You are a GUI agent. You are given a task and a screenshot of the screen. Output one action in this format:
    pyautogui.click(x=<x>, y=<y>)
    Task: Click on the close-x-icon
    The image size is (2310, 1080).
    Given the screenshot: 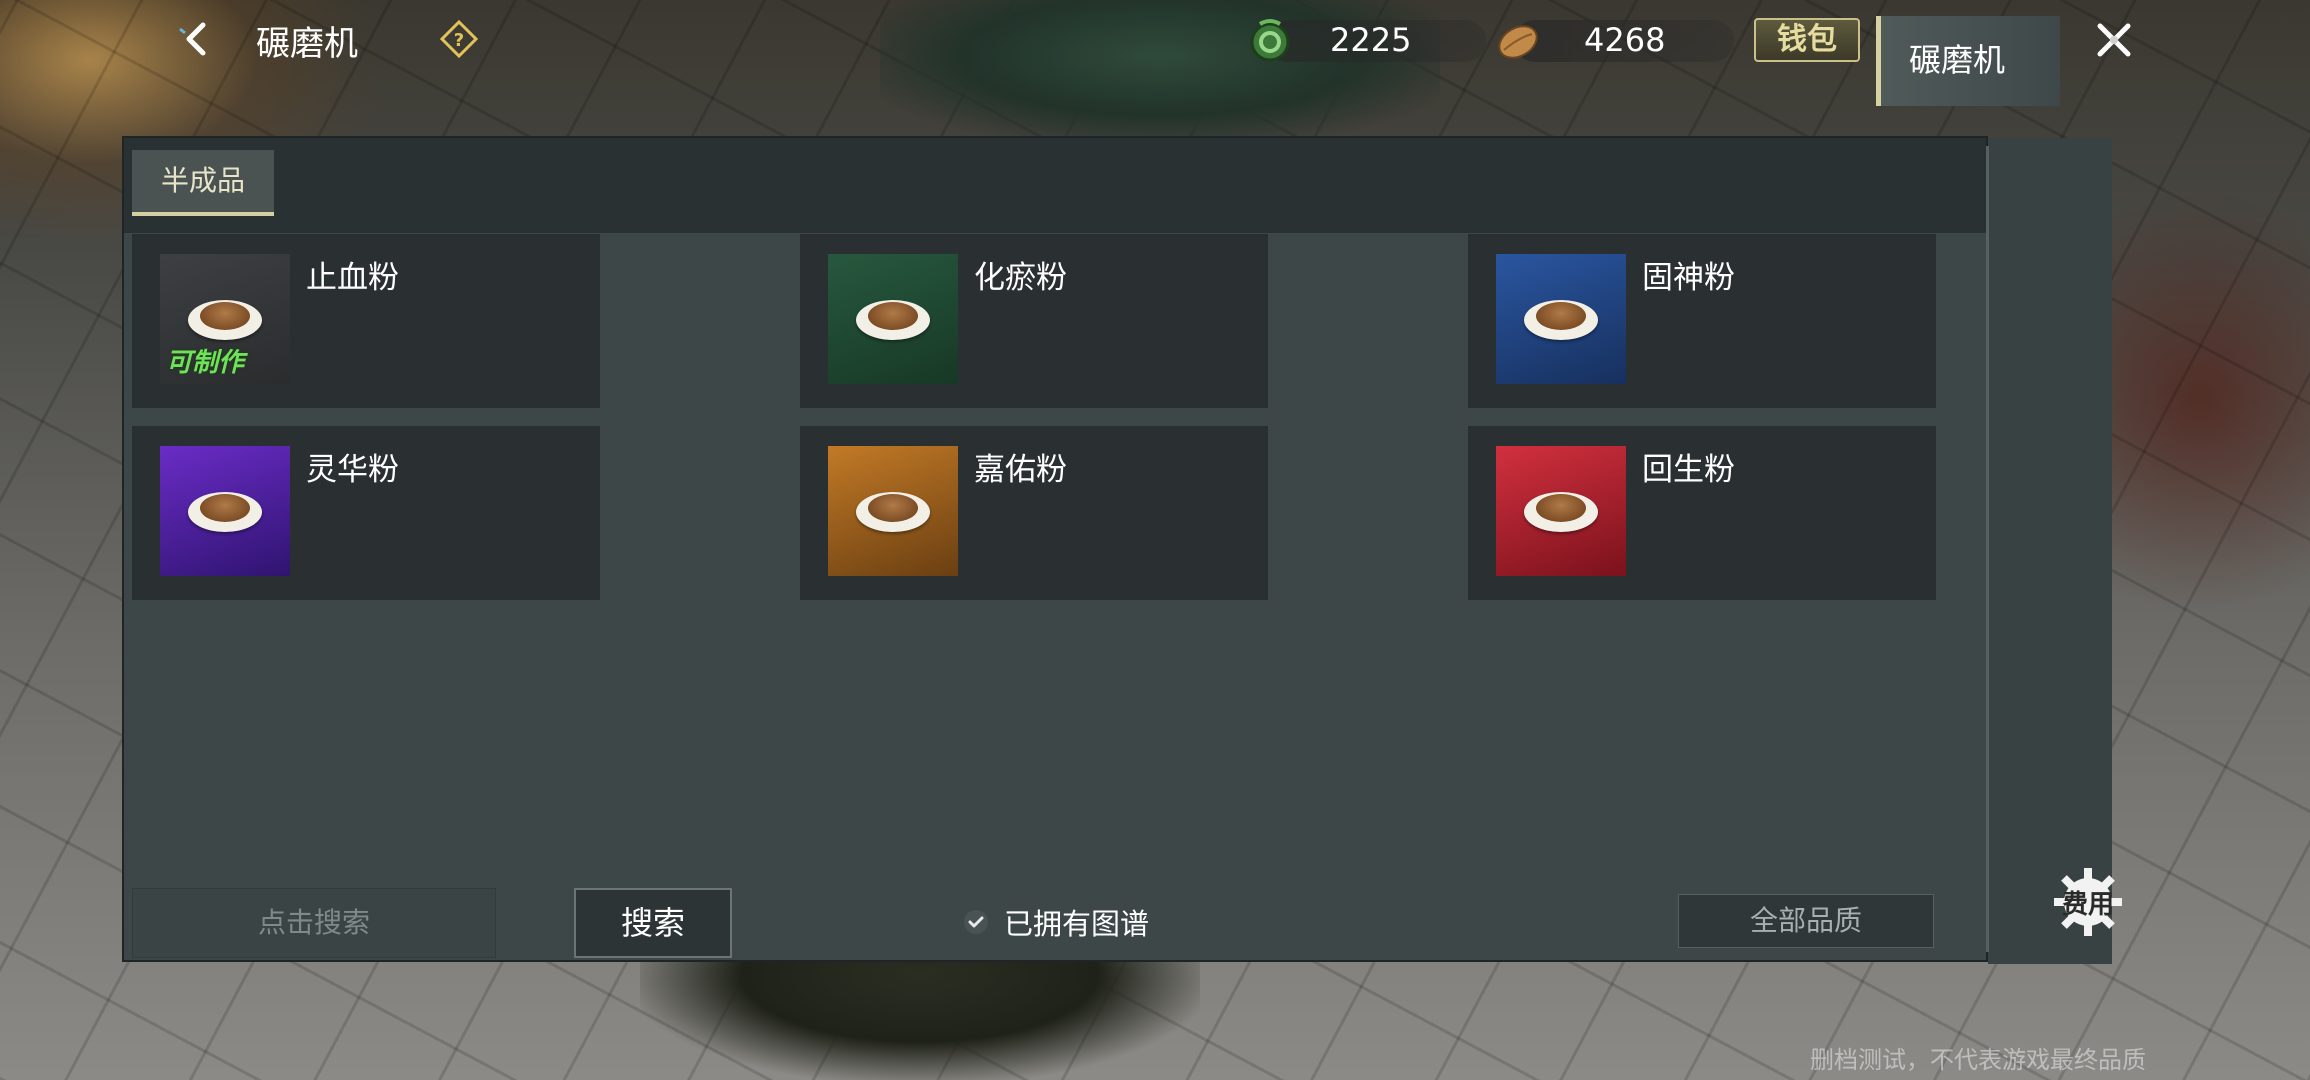 What is the action you would take?
    pyautogui.click(x=2114, y=40)
    